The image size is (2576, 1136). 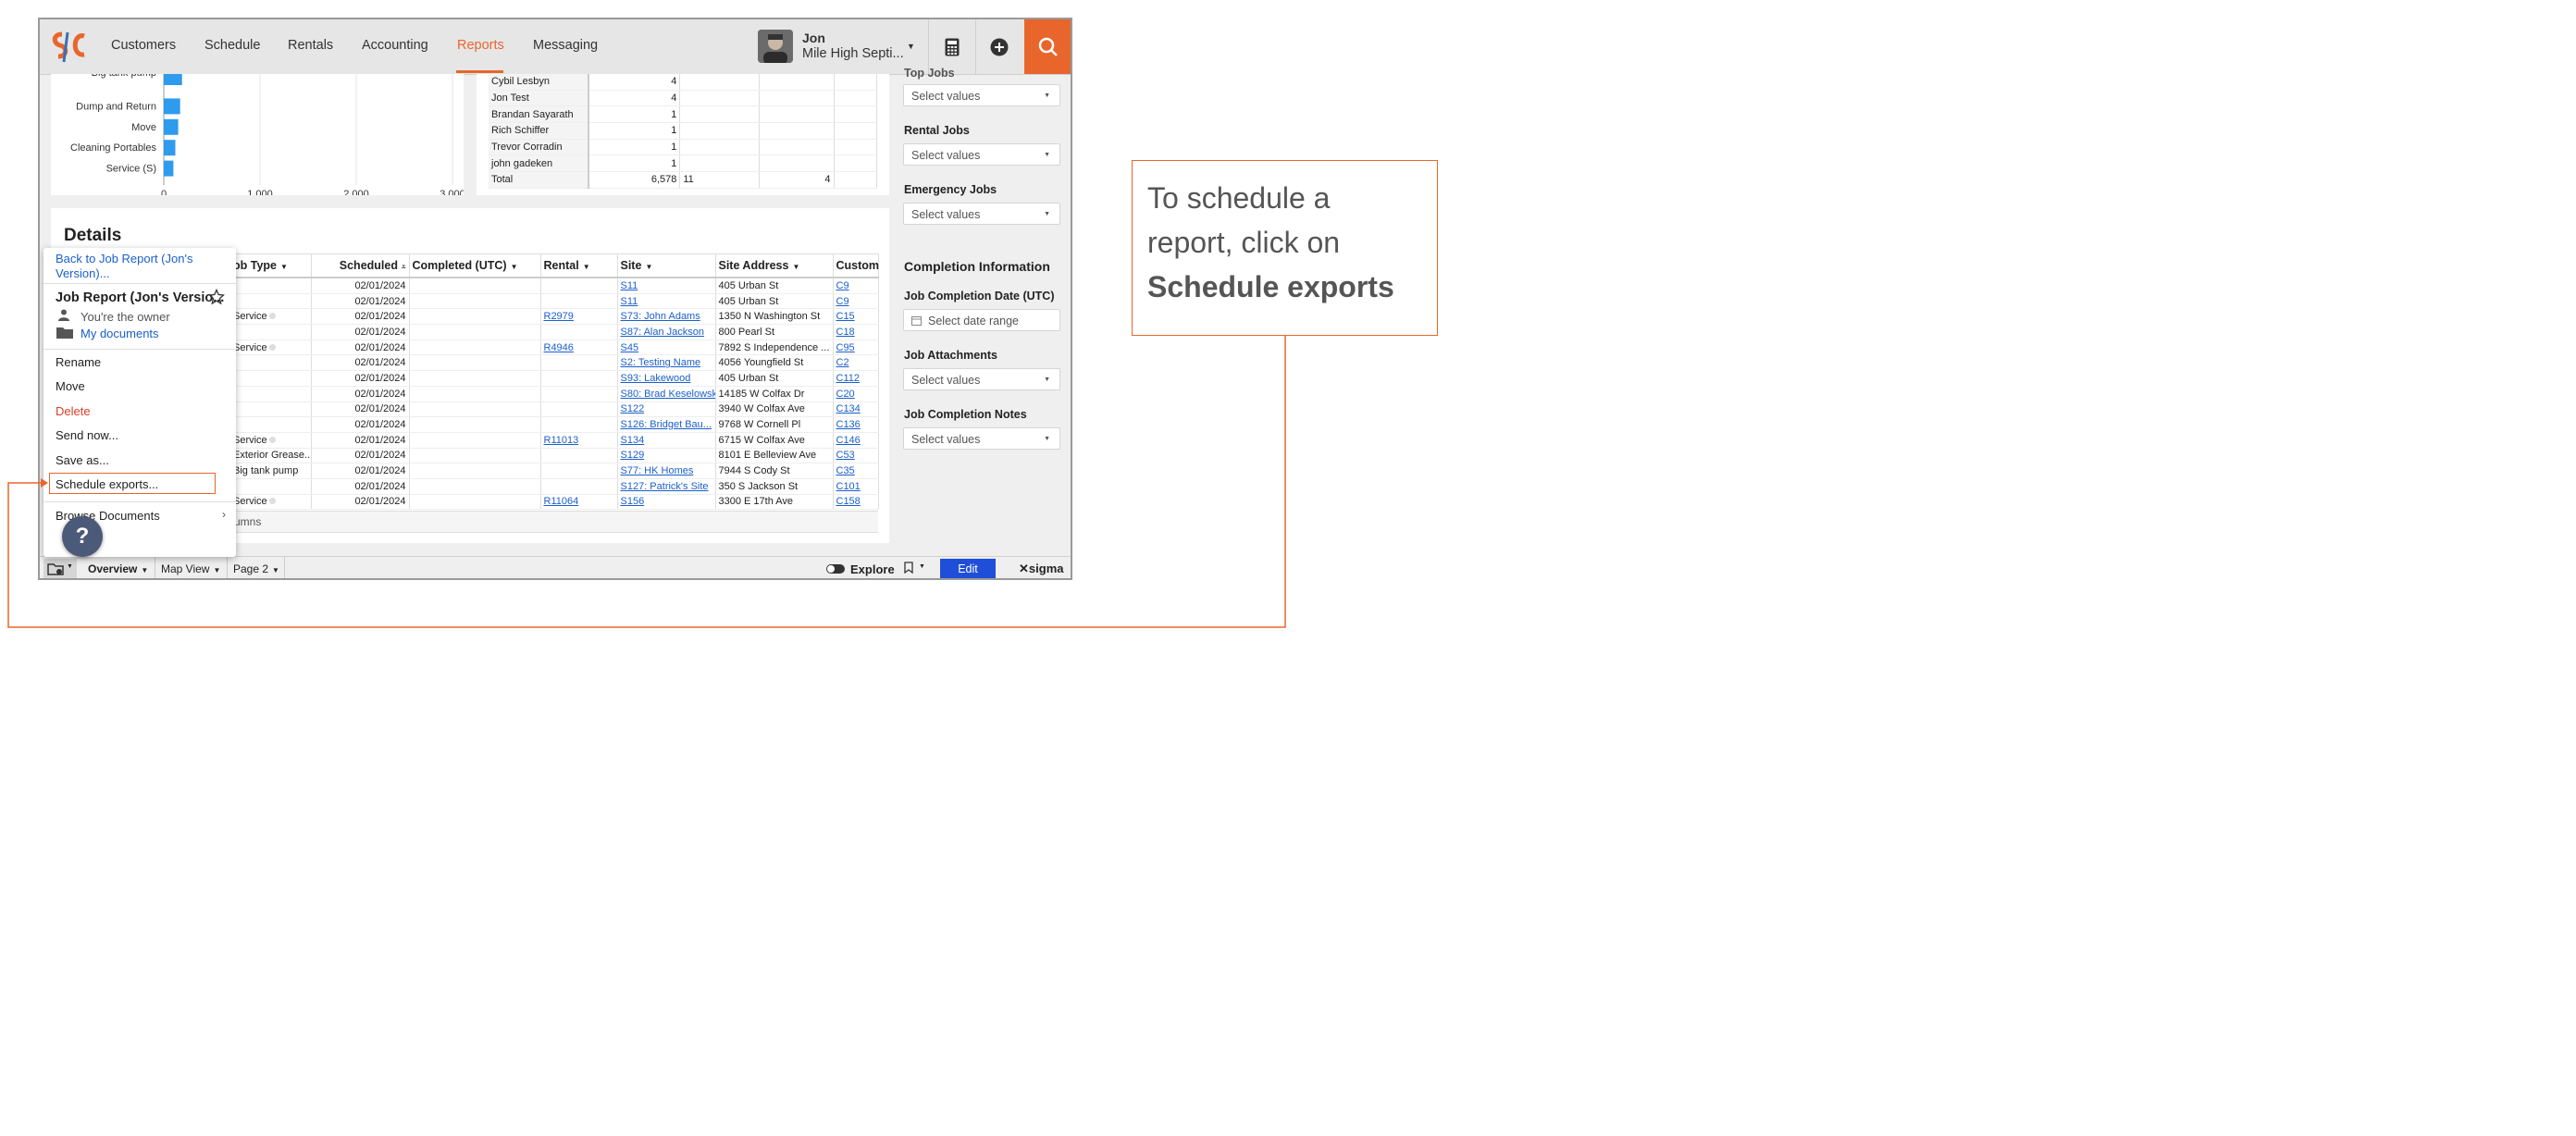 I want to click on site-cell-value: S93: Lakewood, so click(x=656, y=378).